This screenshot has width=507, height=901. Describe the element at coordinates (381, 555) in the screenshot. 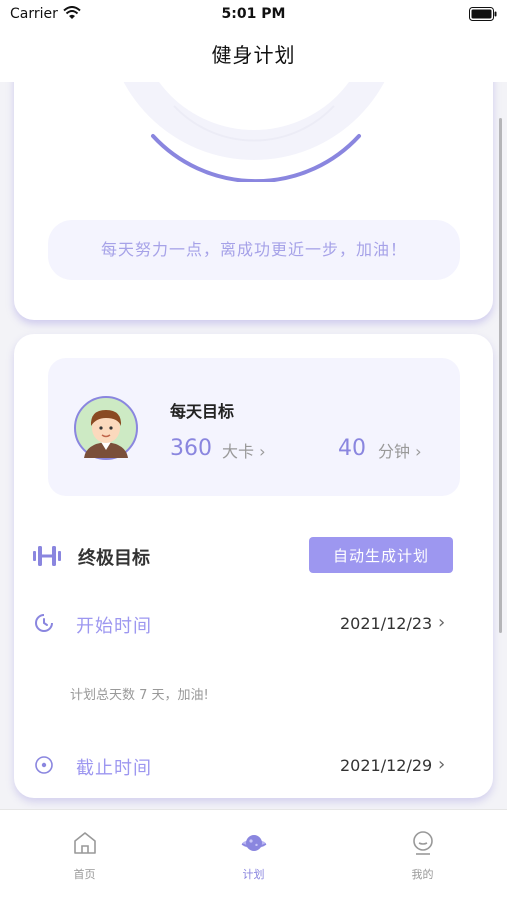

I see `auto-generate-plan-button: 自动生成计划` at that location.